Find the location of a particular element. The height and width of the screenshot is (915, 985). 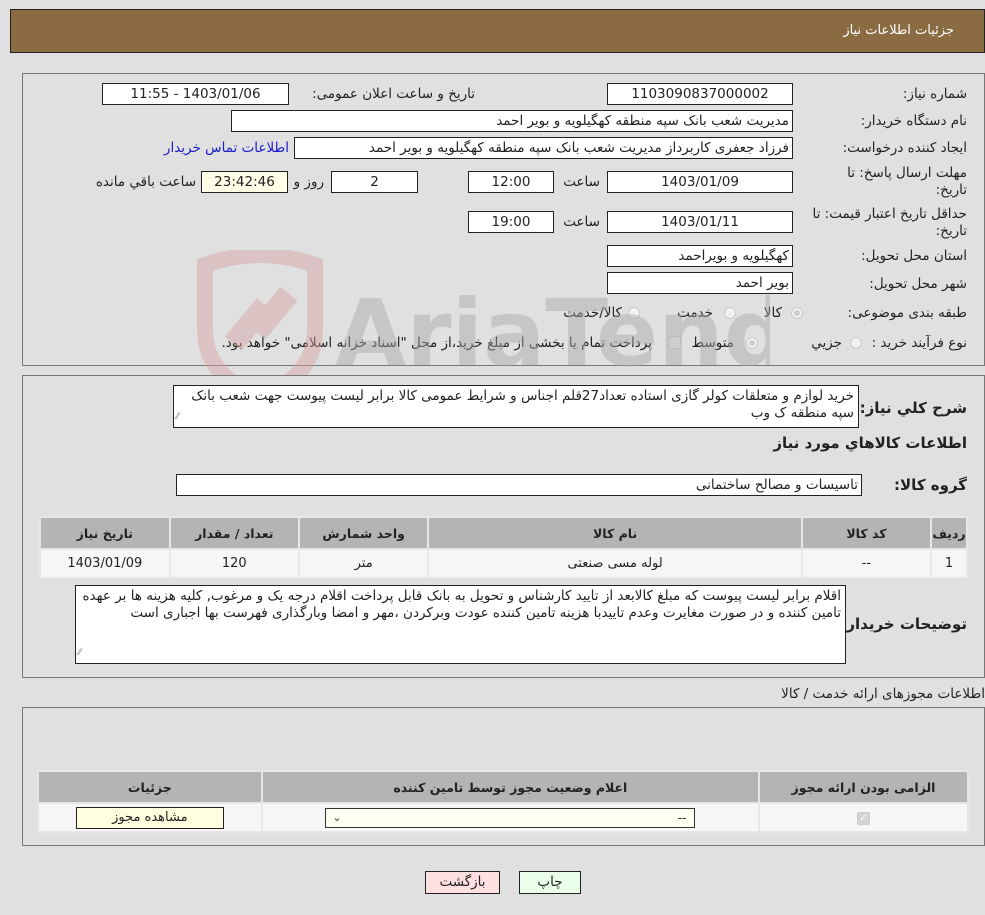

buyer-notes-label: توضیحات خریدار: is located at coordinates (903, 624).